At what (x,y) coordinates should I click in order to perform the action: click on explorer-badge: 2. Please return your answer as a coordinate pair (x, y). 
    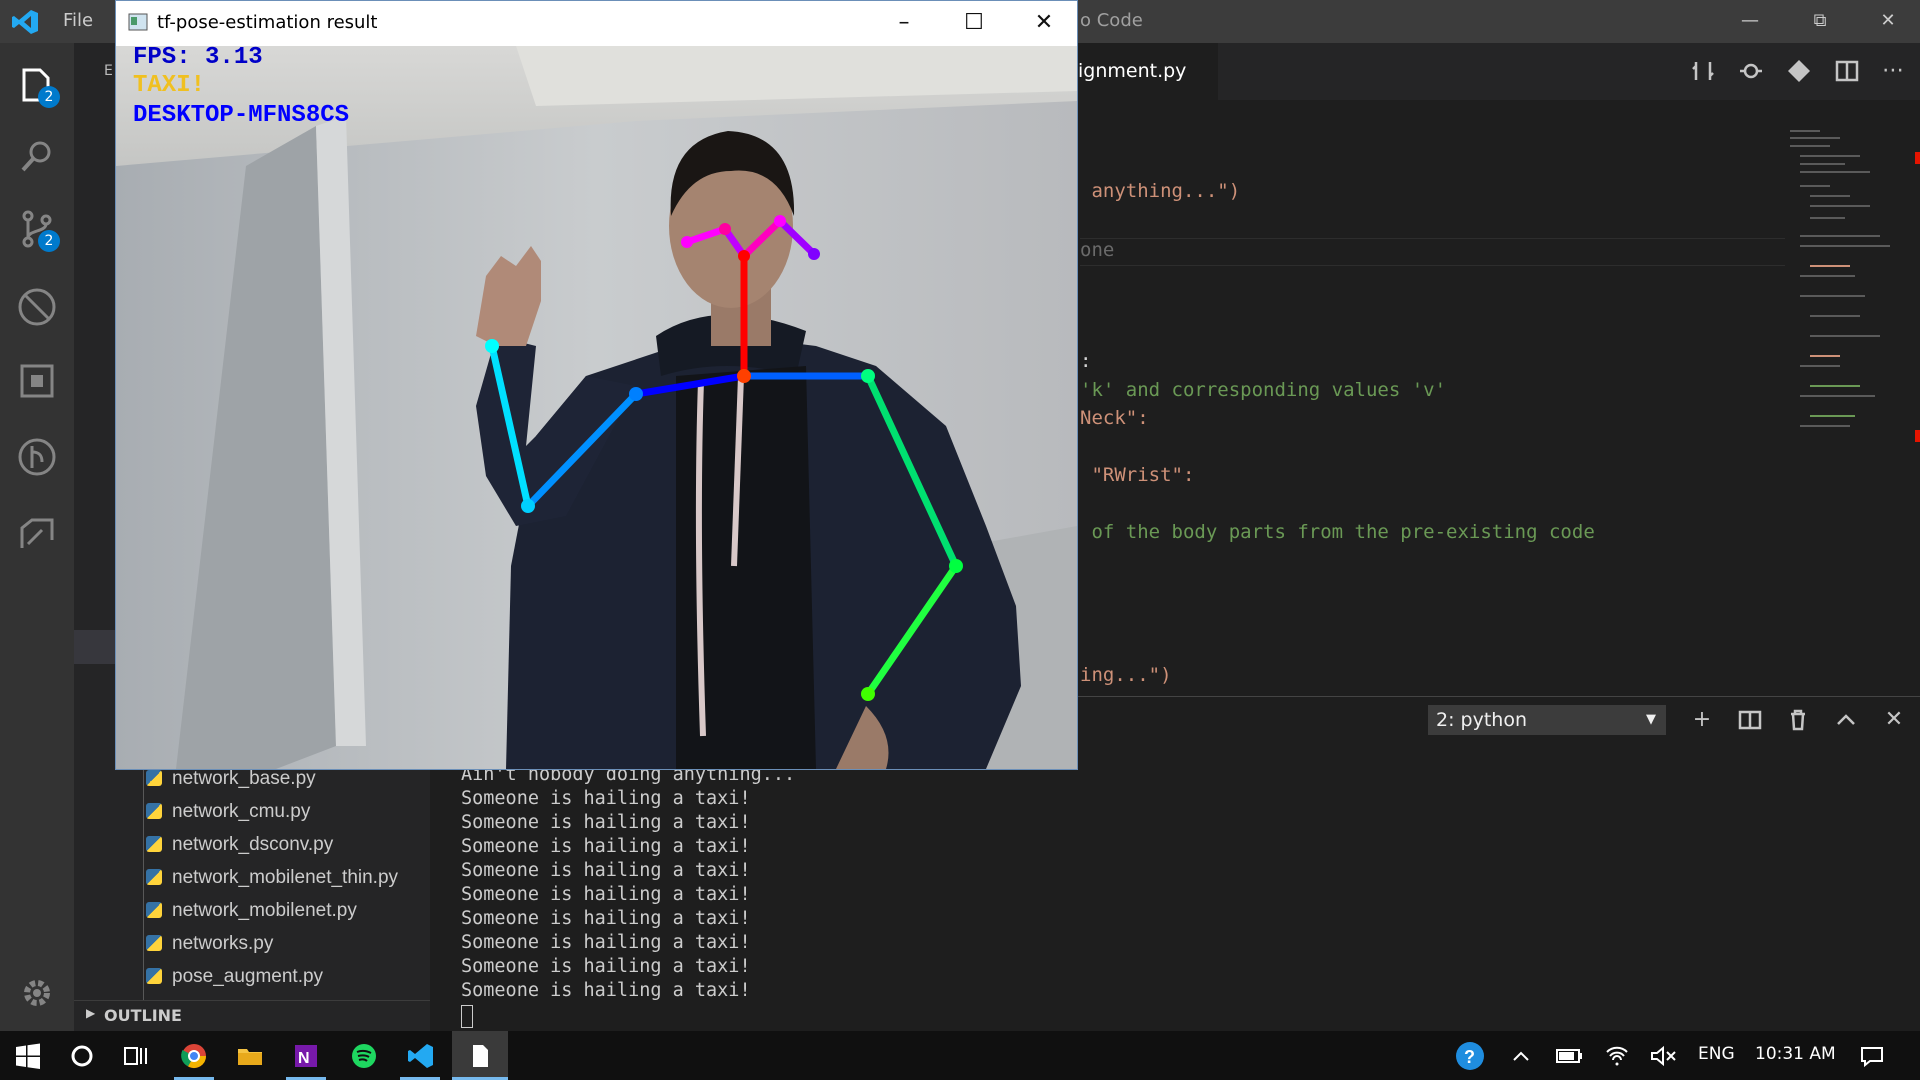
    Looking at the image, I should click on (49, 97).